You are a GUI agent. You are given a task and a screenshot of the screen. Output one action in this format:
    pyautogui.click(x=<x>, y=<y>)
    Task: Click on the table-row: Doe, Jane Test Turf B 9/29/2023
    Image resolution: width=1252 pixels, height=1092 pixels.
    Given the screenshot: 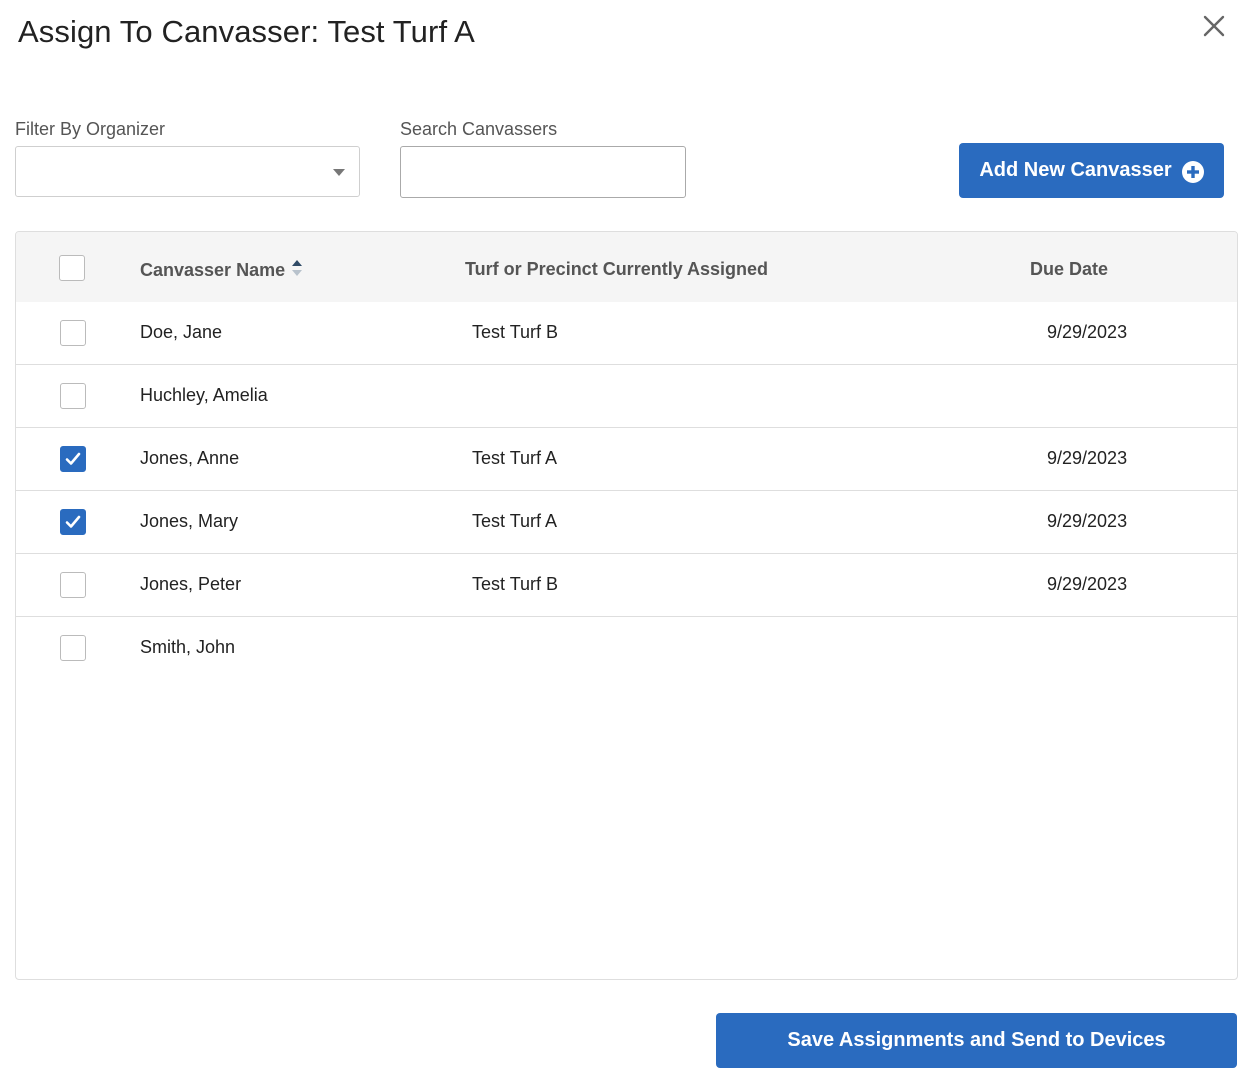 What is the action you would take?
    pyautogui.click(x=626, y=333)
    